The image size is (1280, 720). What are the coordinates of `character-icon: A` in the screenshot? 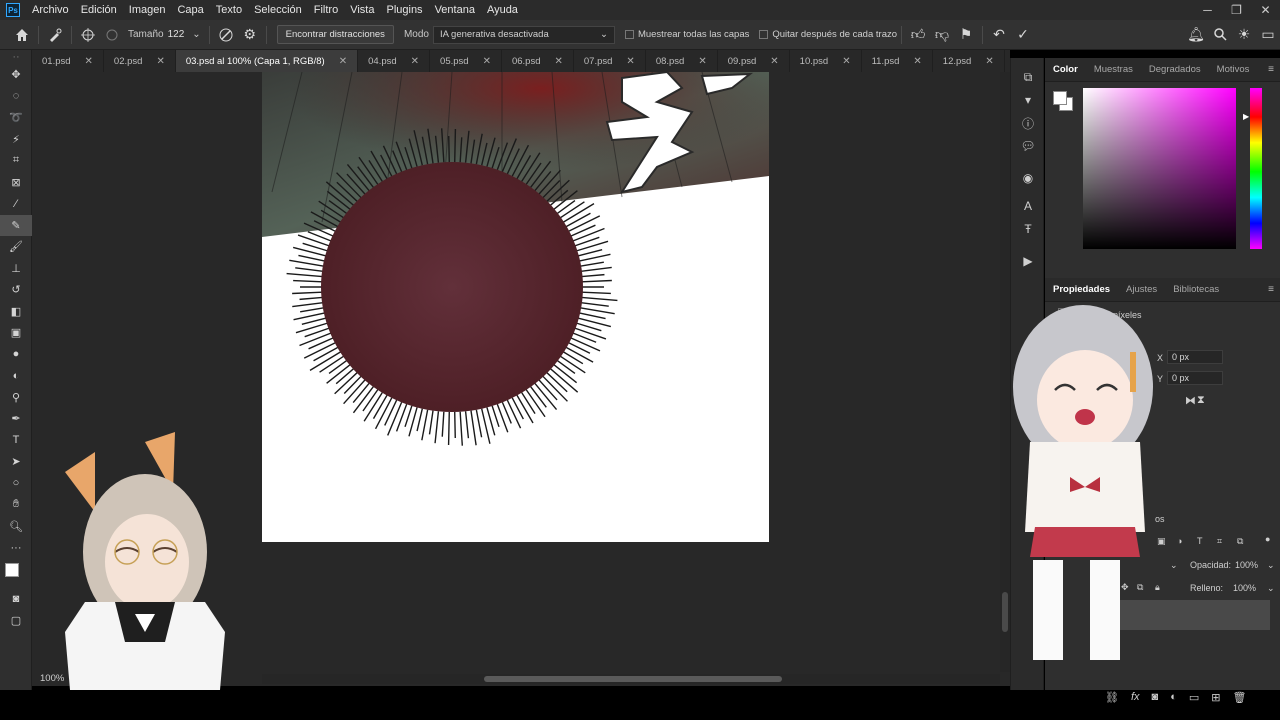 It's located at (1028, 206).